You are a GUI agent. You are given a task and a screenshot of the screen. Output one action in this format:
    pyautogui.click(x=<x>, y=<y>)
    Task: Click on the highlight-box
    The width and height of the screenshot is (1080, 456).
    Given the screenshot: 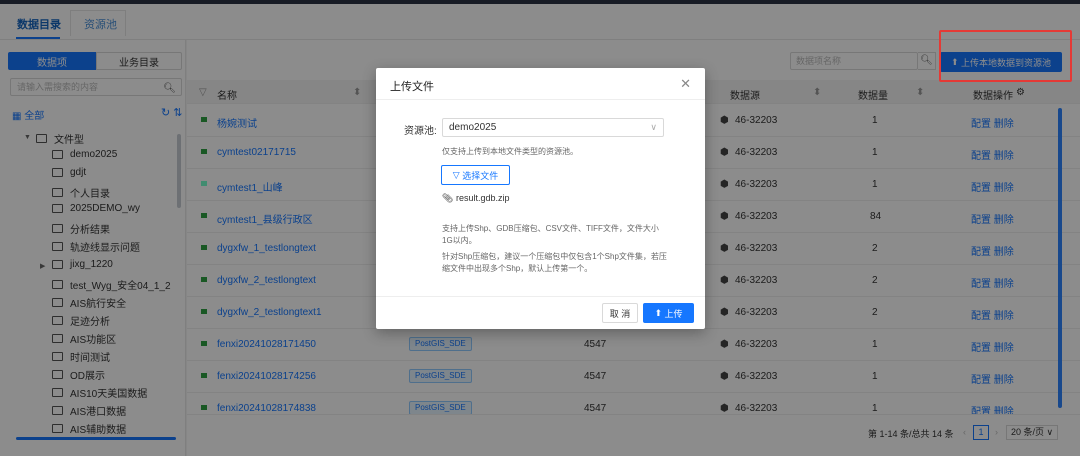 What is the action you would take?
    pyautogui.click(x=1005, y=56)
    